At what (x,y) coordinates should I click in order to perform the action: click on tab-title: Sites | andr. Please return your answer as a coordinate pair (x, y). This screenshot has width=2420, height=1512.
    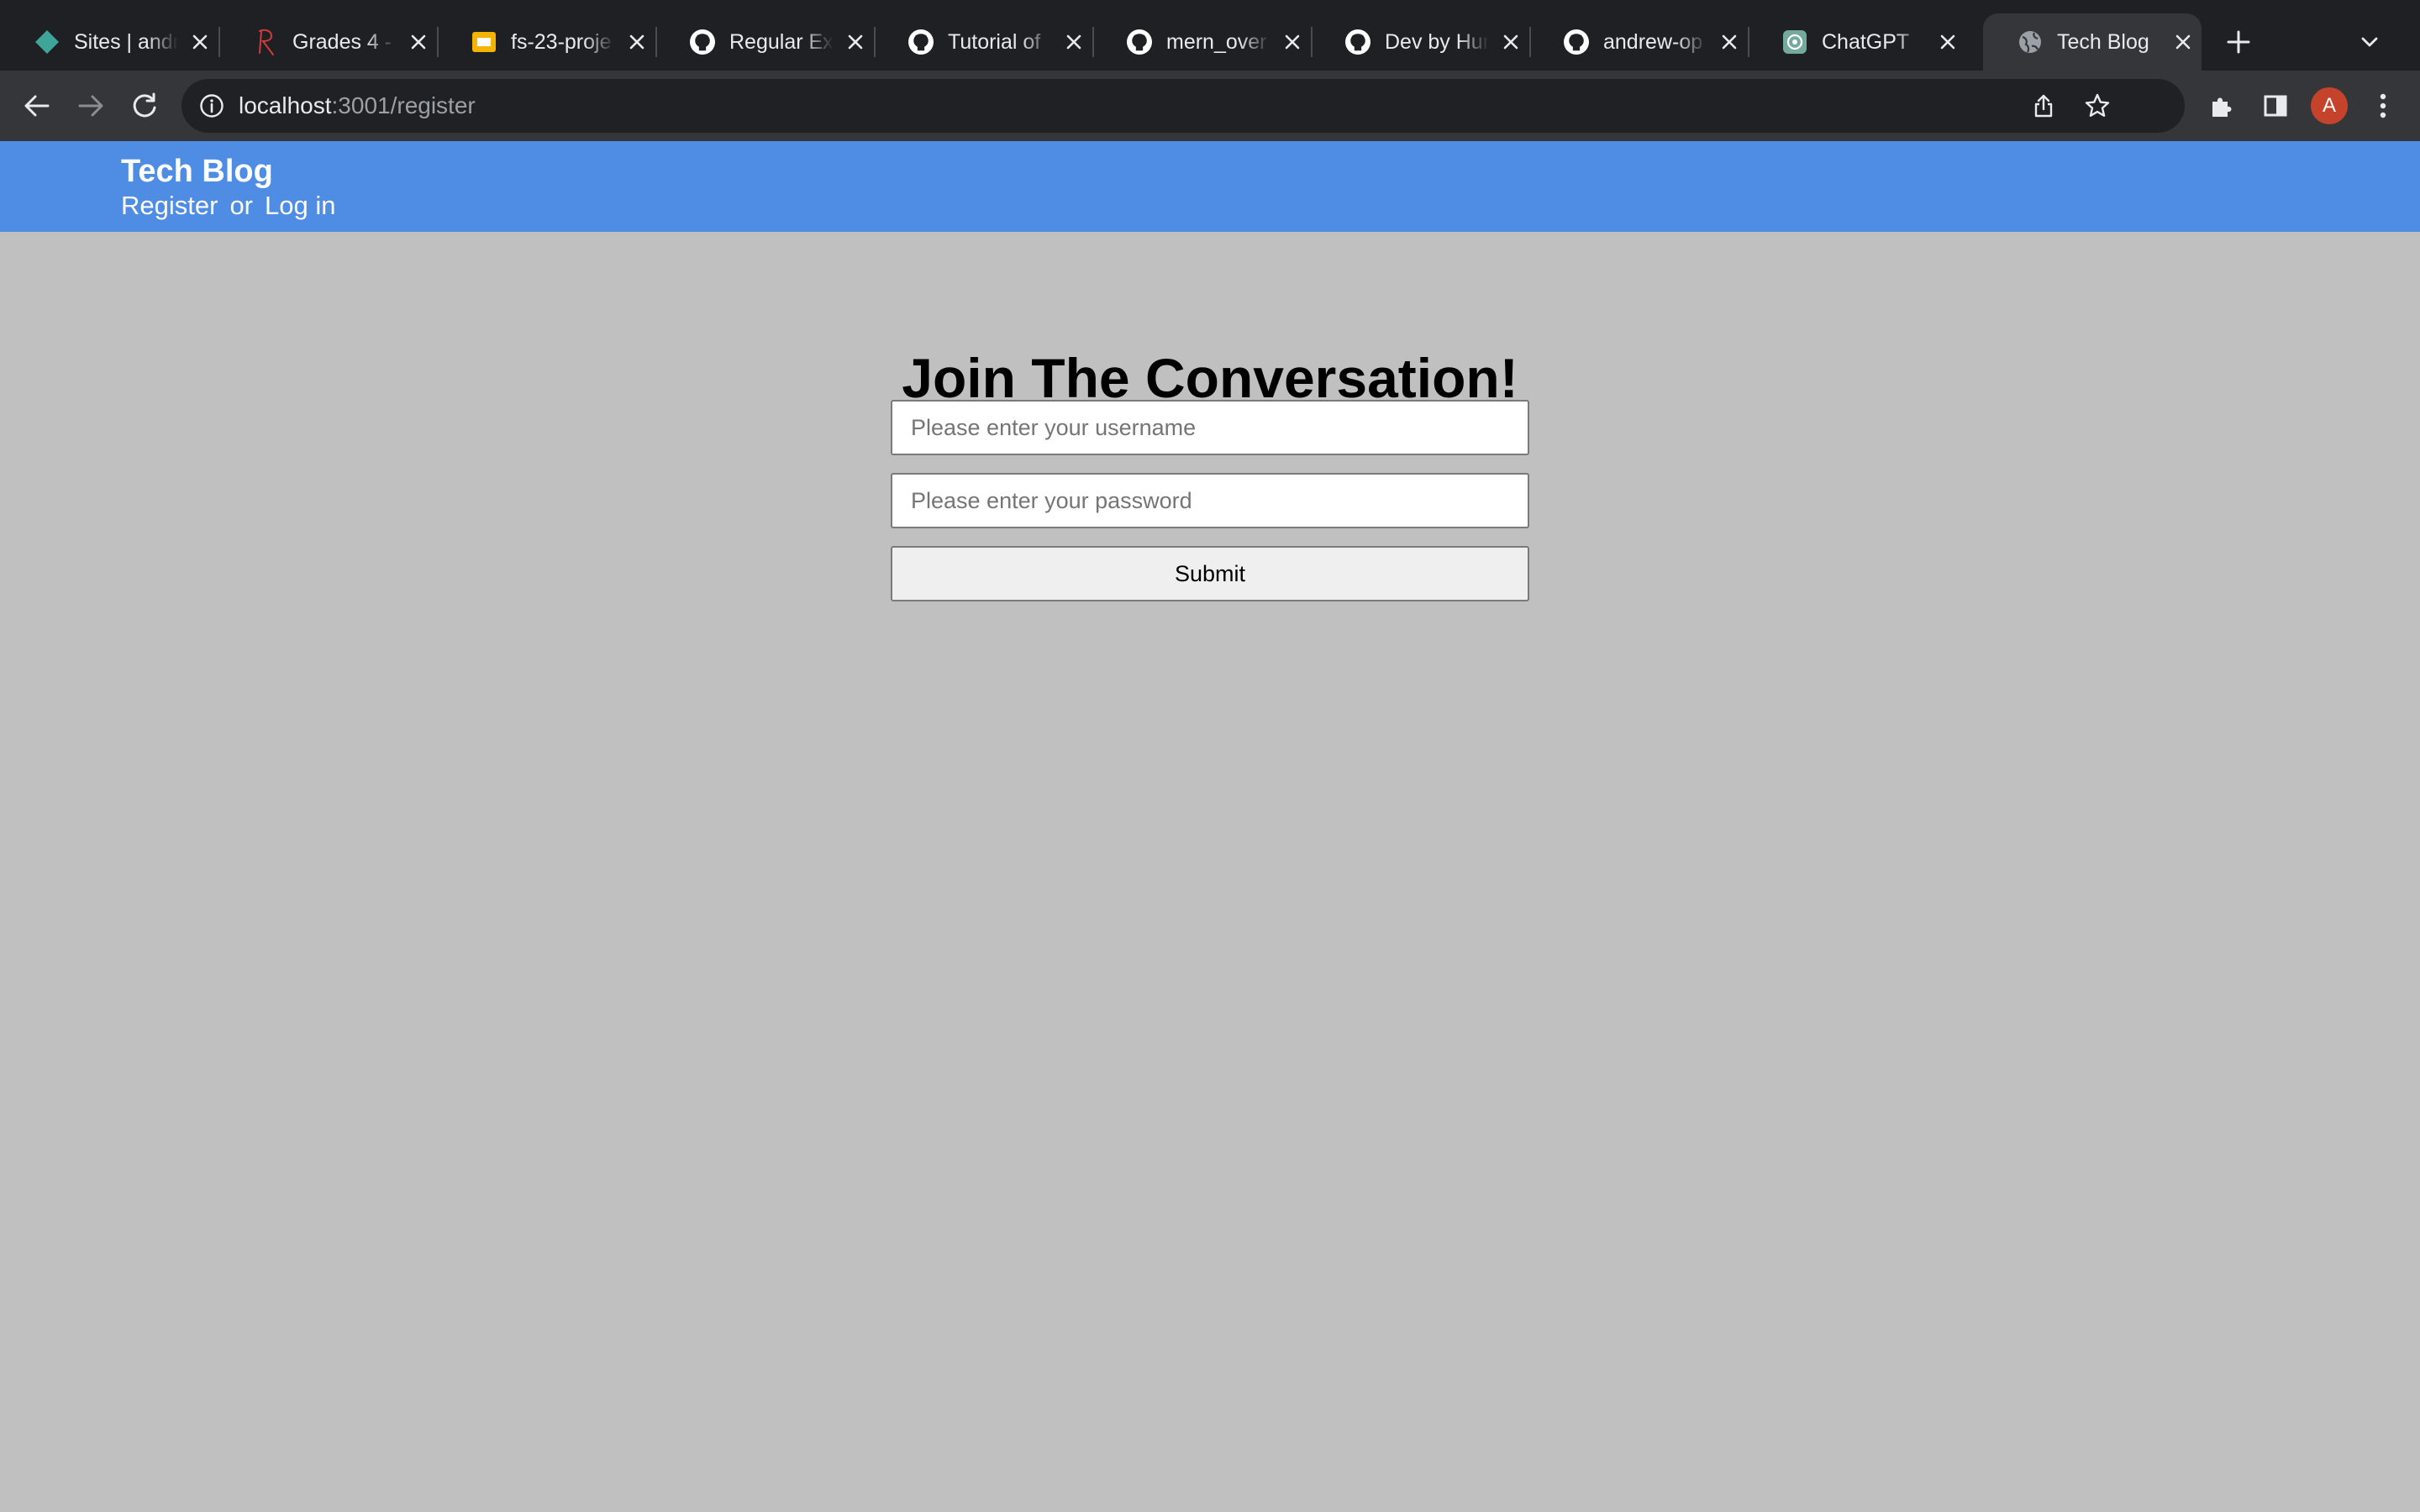
    Looking at the image, I should click on (126, 42).